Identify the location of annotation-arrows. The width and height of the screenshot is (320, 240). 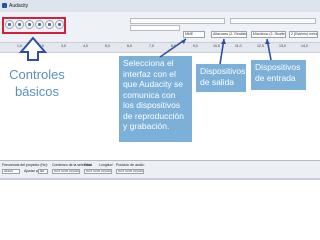
(145, 50).